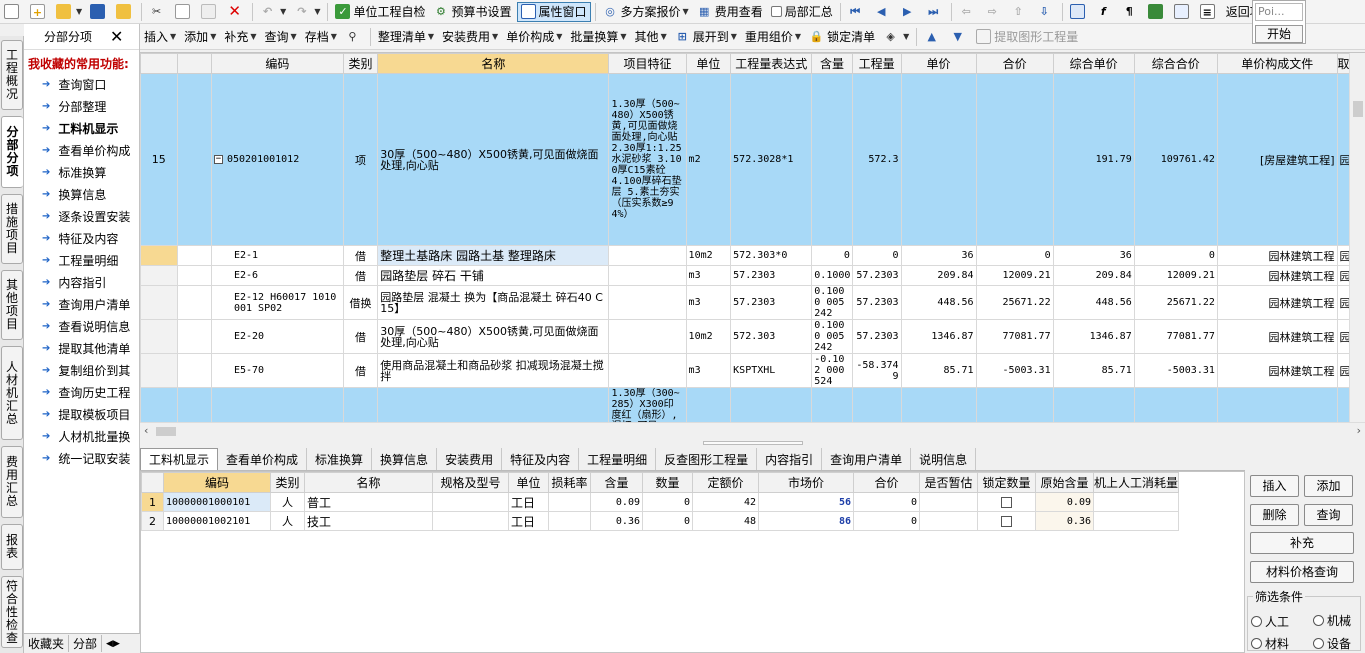 This screenshot has height=653, width=1365. I want to click on splitter, so click(752, 443).